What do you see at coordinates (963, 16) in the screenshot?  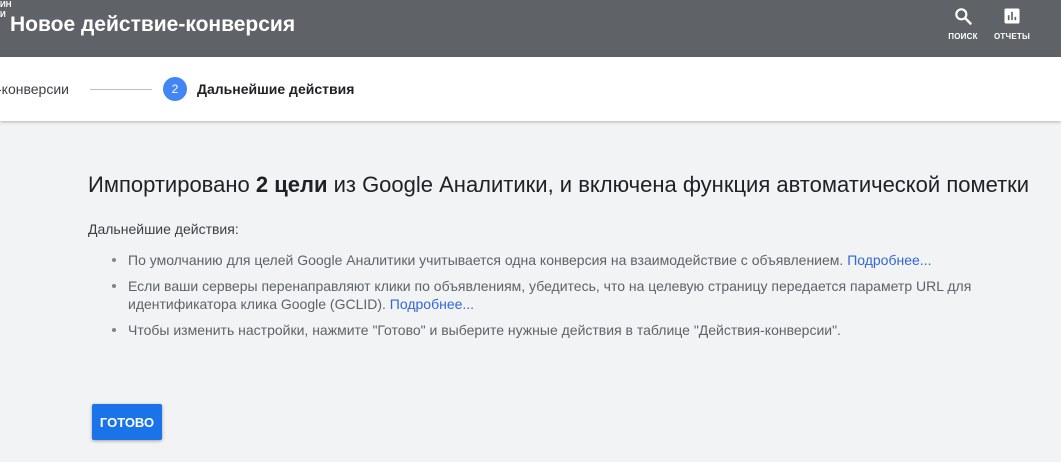 I see `search-icon` at bounding box center [963, 16].